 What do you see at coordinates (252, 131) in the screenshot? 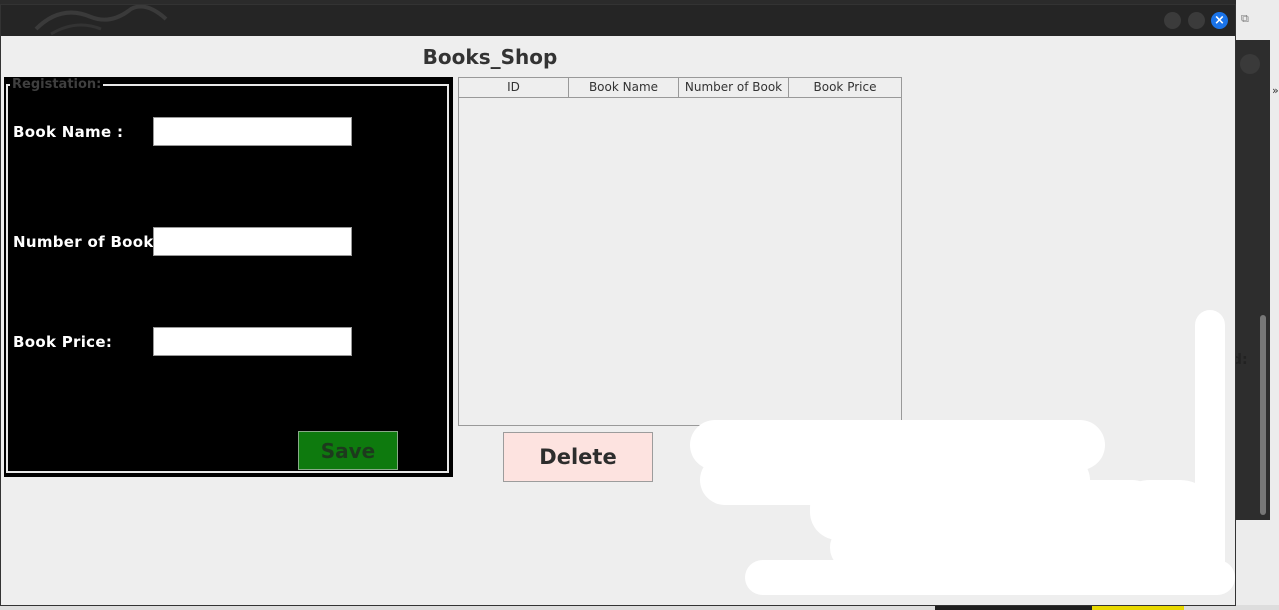
I see `book-name-input` at bounding box center [252, 131].